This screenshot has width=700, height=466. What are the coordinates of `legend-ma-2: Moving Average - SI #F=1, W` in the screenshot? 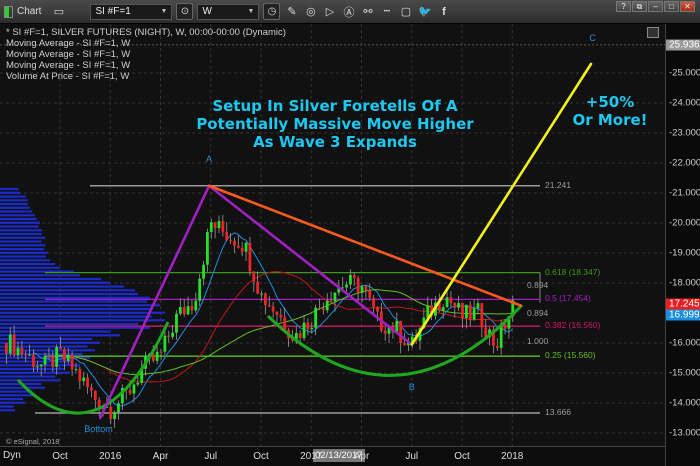 It's located at (68, 54).